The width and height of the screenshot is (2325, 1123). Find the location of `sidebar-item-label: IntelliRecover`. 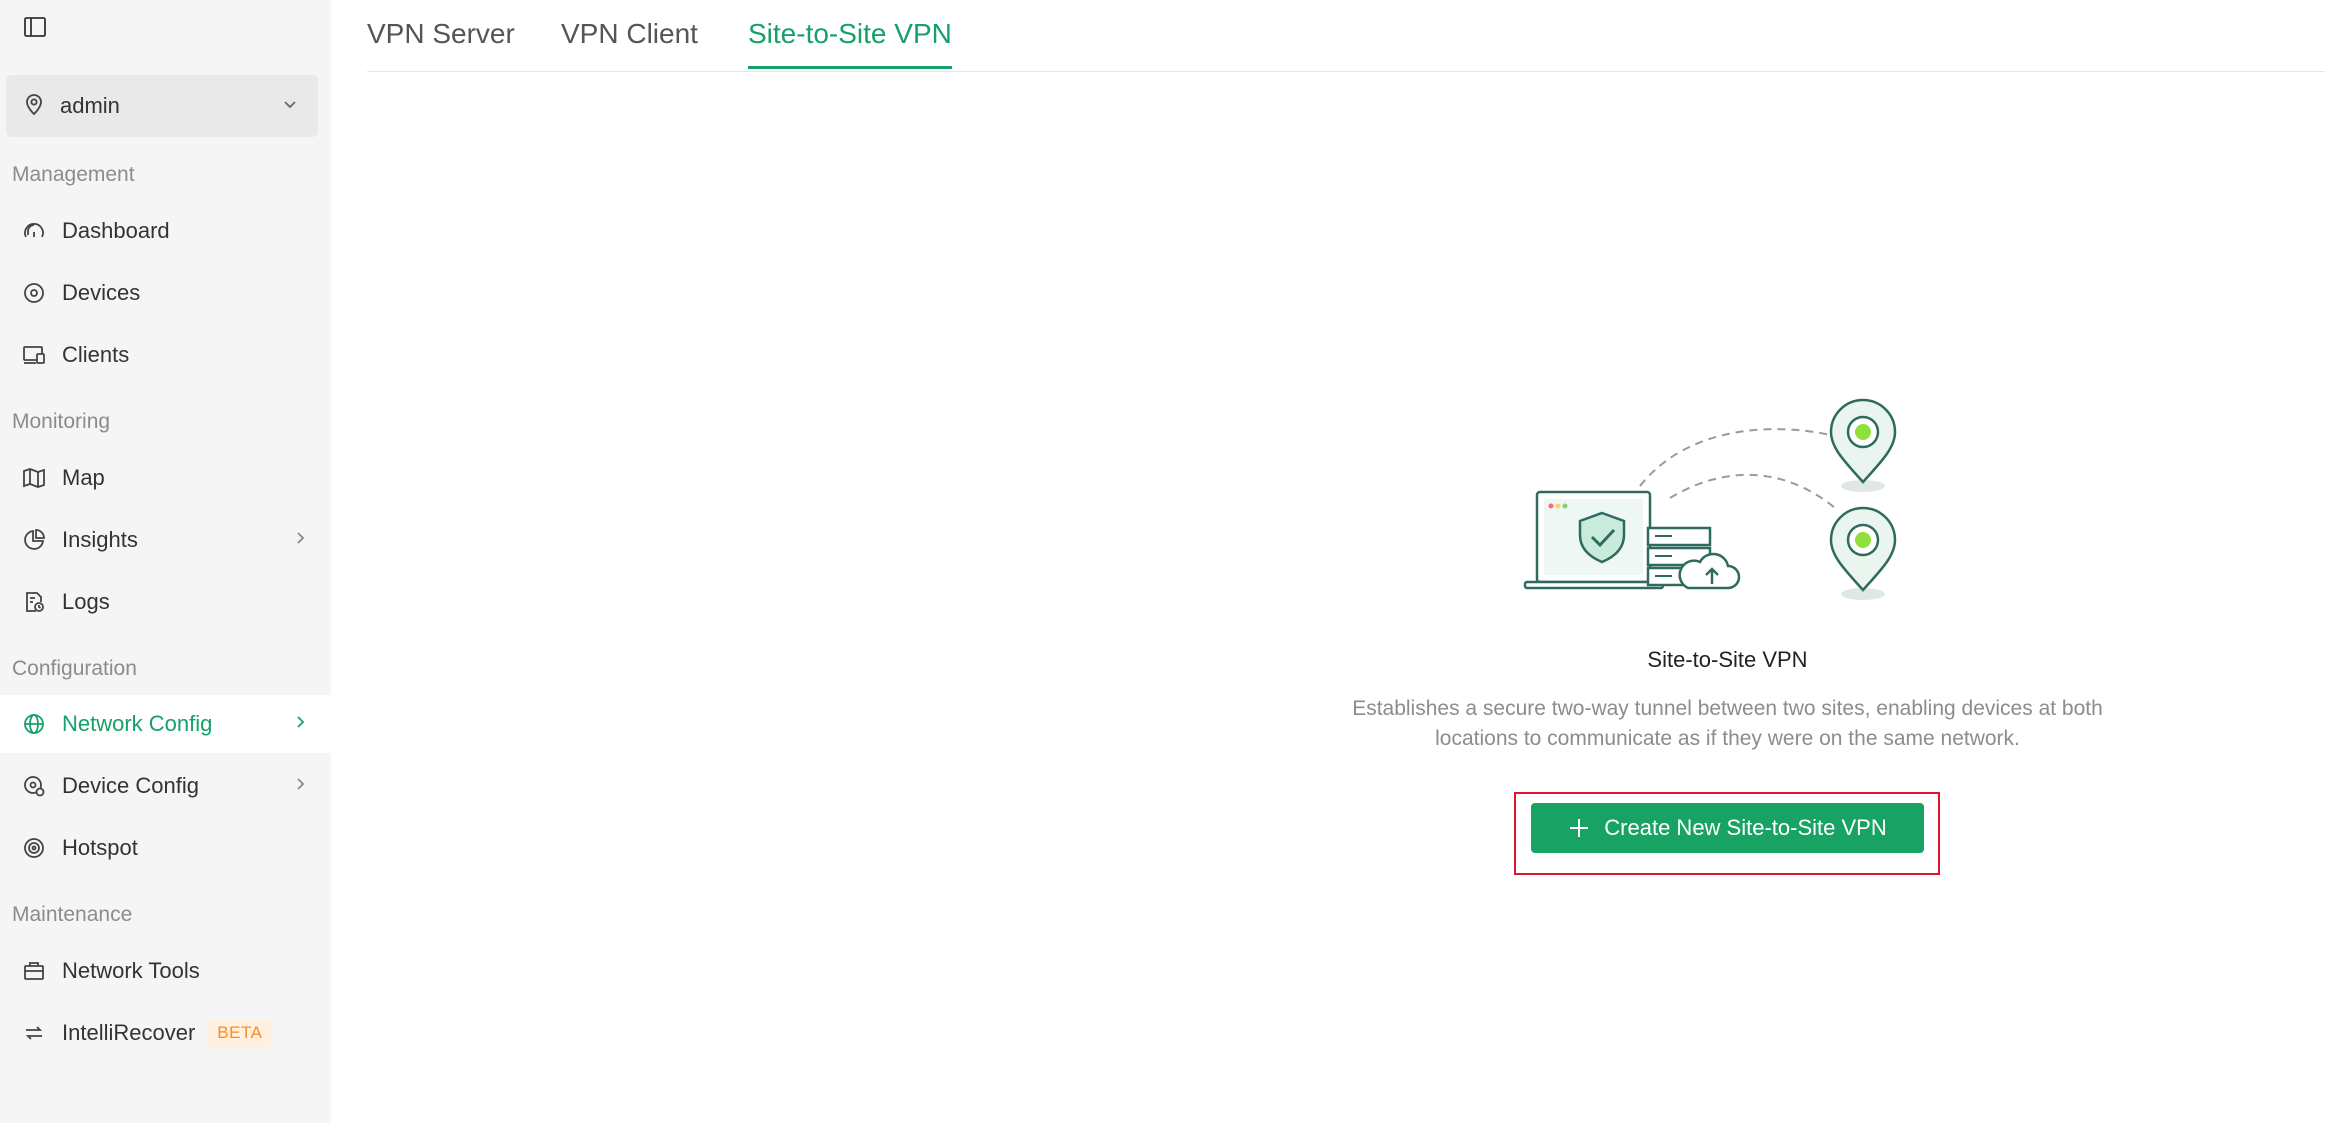

sidebar-item-label: IntelliRecover is located at coordinates (129, 1032).